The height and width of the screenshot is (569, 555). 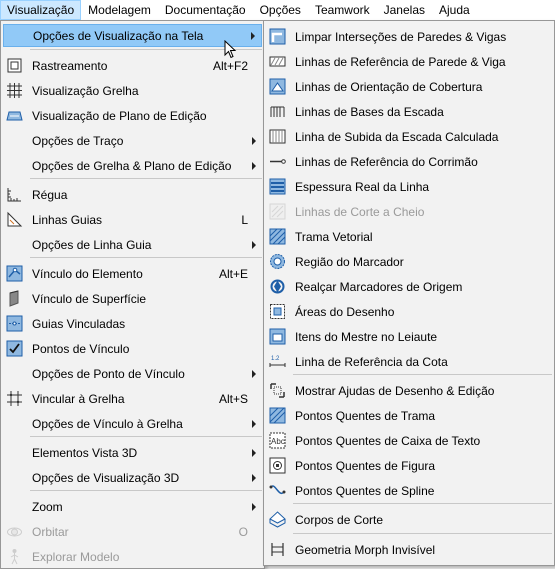 I want to click on textbox-hotspots-icon: Abc, so click(x=277, y=440).